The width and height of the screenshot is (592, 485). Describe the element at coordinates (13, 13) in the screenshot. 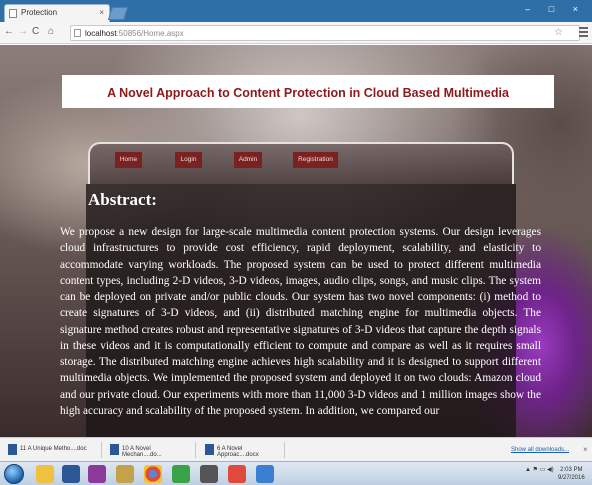

I see `page-favicon-icon` at that location.